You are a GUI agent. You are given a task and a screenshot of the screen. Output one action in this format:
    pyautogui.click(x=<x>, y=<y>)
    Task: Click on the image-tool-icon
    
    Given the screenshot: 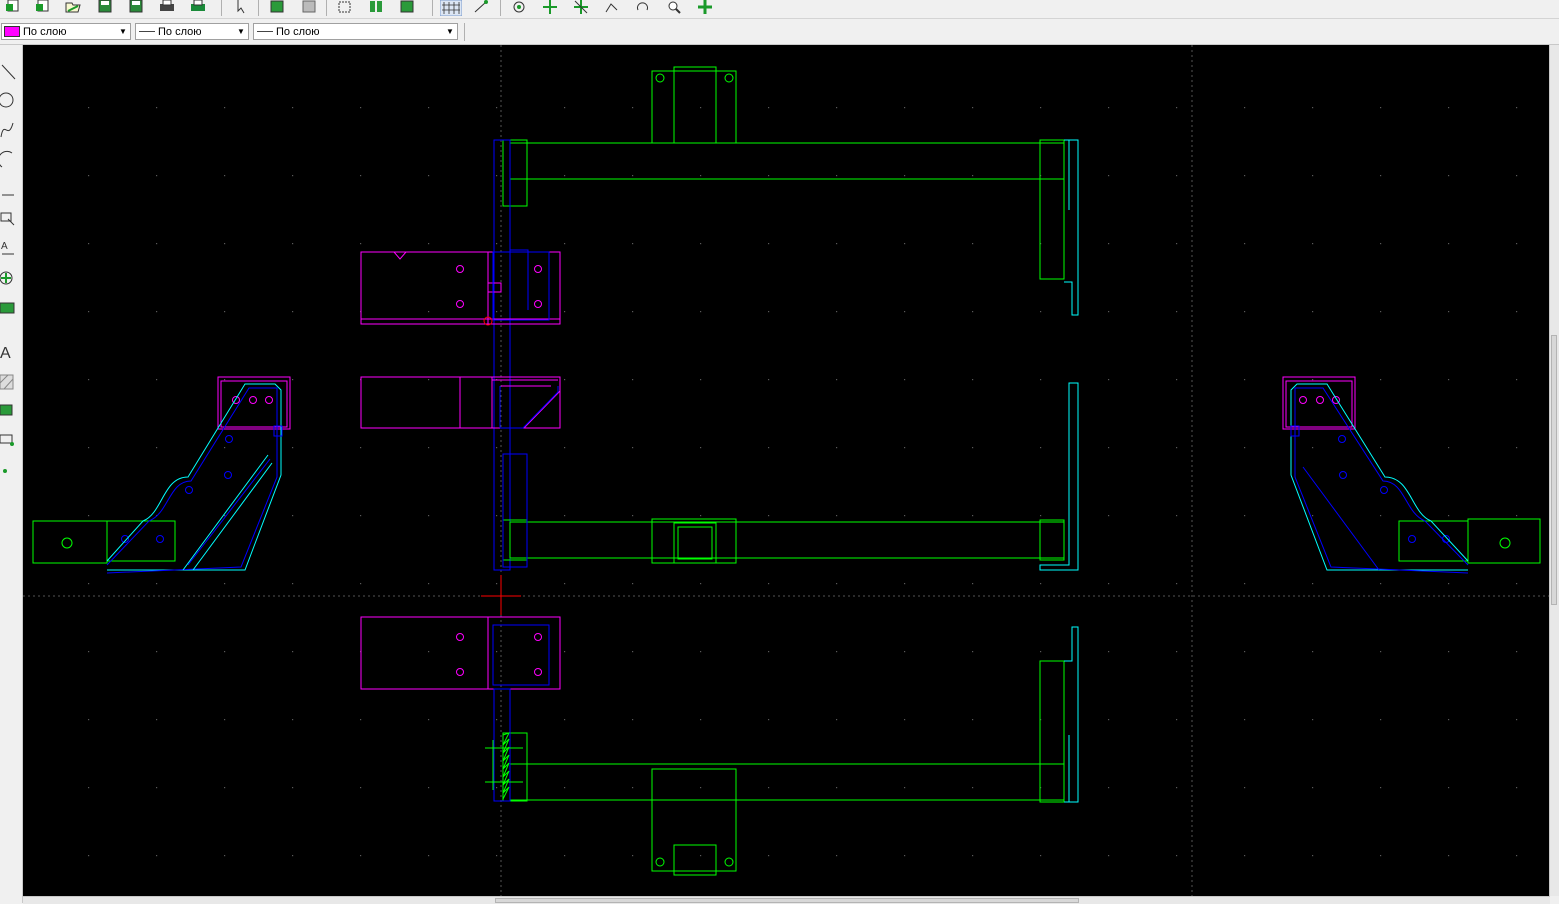 What is the action you would take?
    pyautogui.click(x=10, y=410)
    